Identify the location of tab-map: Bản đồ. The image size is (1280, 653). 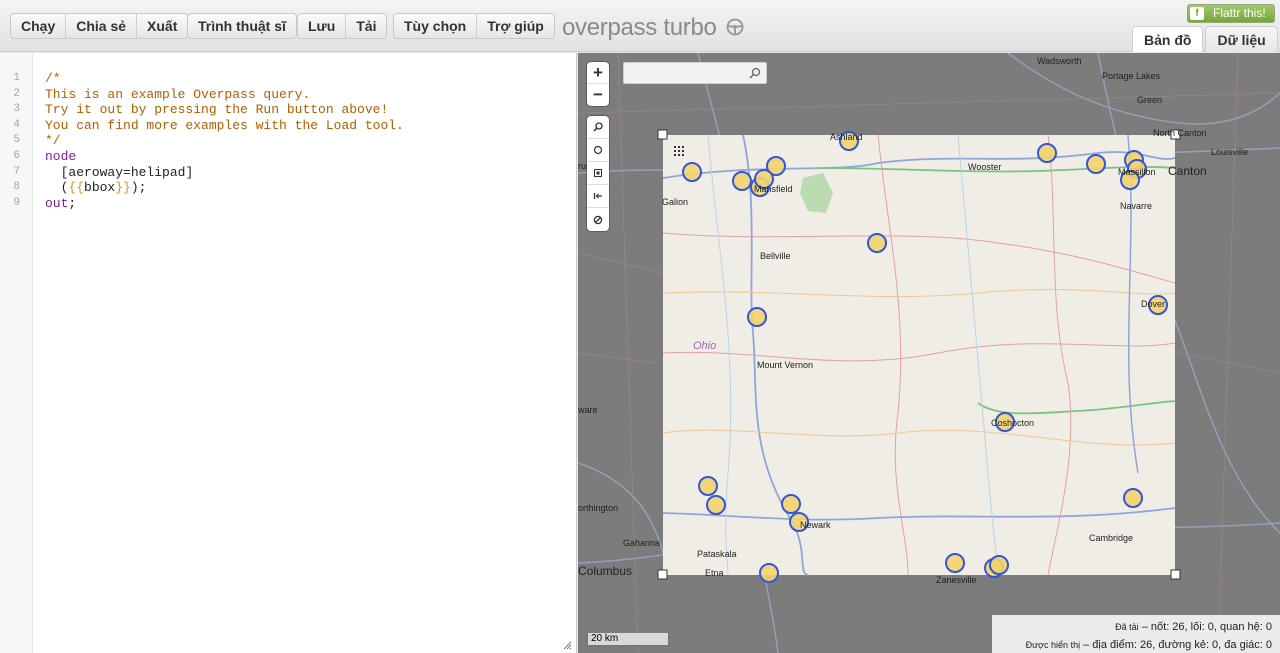
(1168, 39).